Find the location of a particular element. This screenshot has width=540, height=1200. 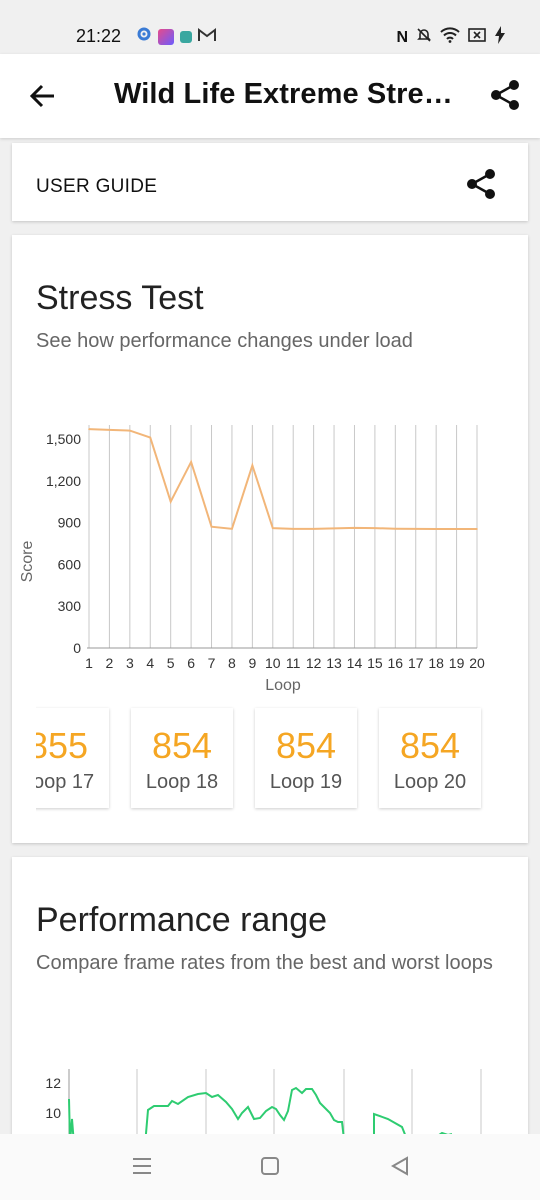

menu-icon is located at coordinates (142, 1166).